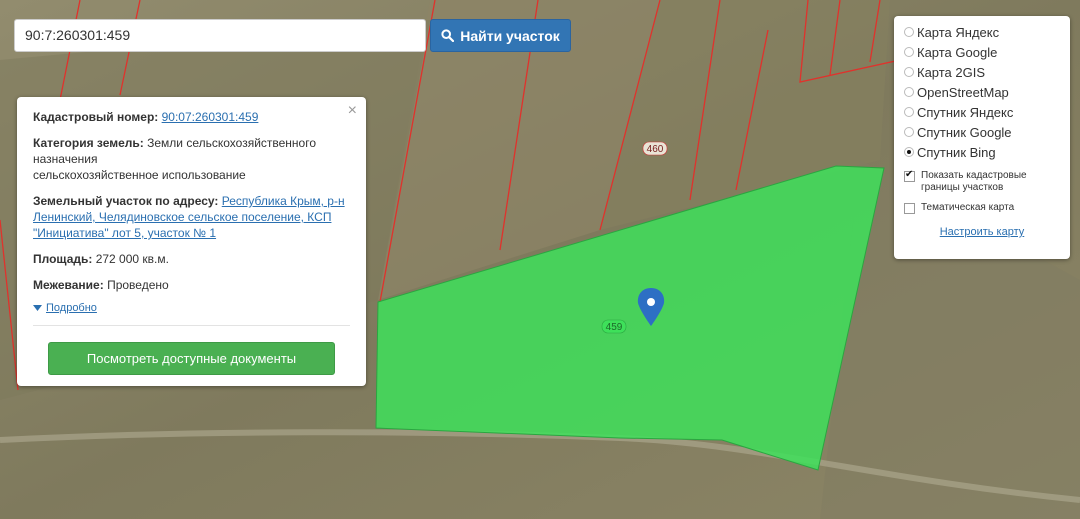 This screenshot has width=1080, height=519. Describe the element at coordinates (987, 72) in the screenshot. I see `layer-option-2gis-map: Карта 2GIS` at that location.